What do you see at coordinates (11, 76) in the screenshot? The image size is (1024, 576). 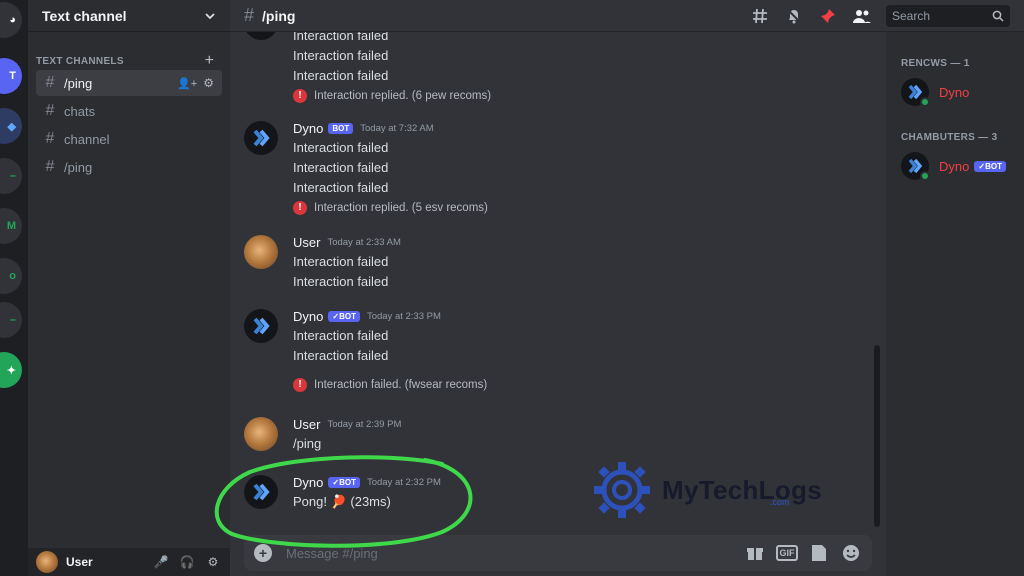 I see `server-icon: T` at bounding box center [11, 76].